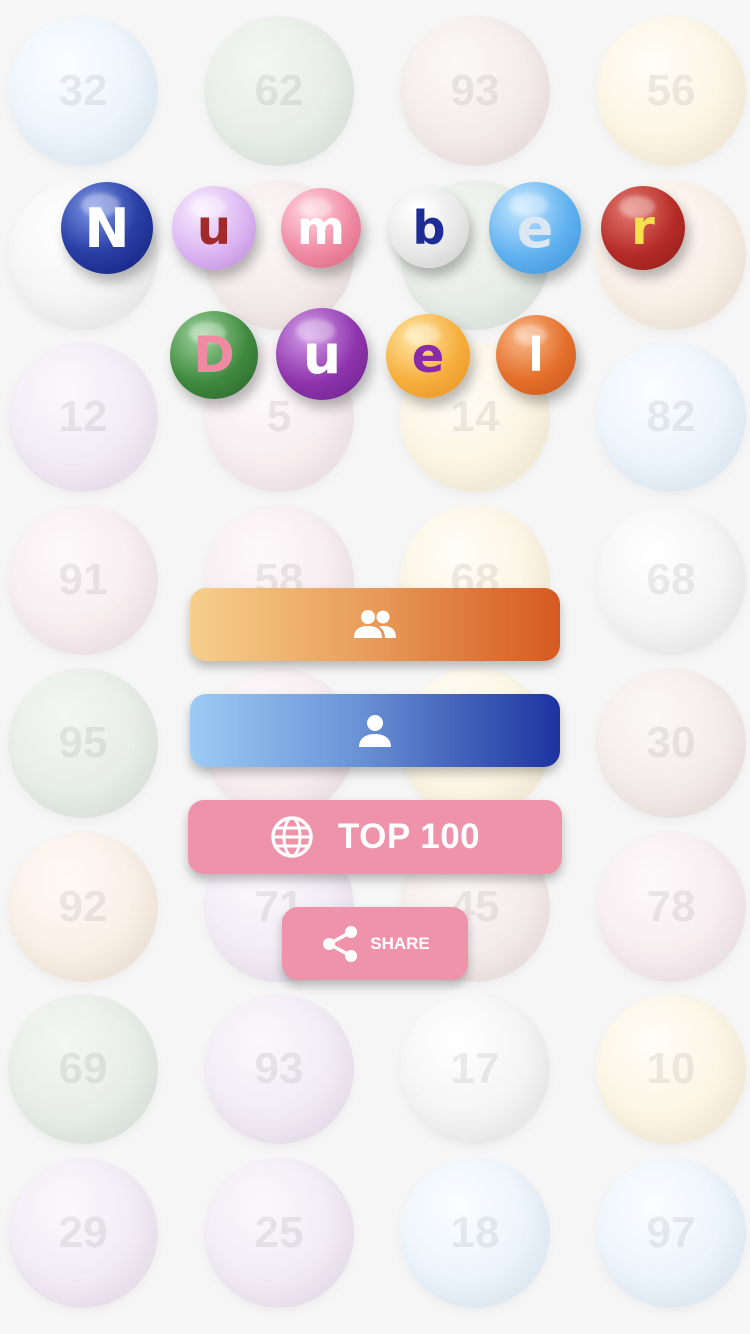  I want to click on background-ball: 92, so click(83, 907).